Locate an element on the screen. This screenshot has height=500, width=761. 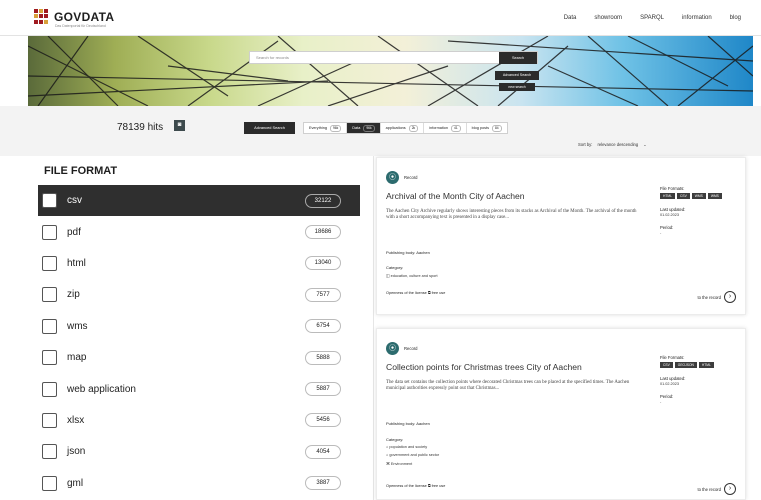
filter-count: 5456 is located at coordinates (323, 420).